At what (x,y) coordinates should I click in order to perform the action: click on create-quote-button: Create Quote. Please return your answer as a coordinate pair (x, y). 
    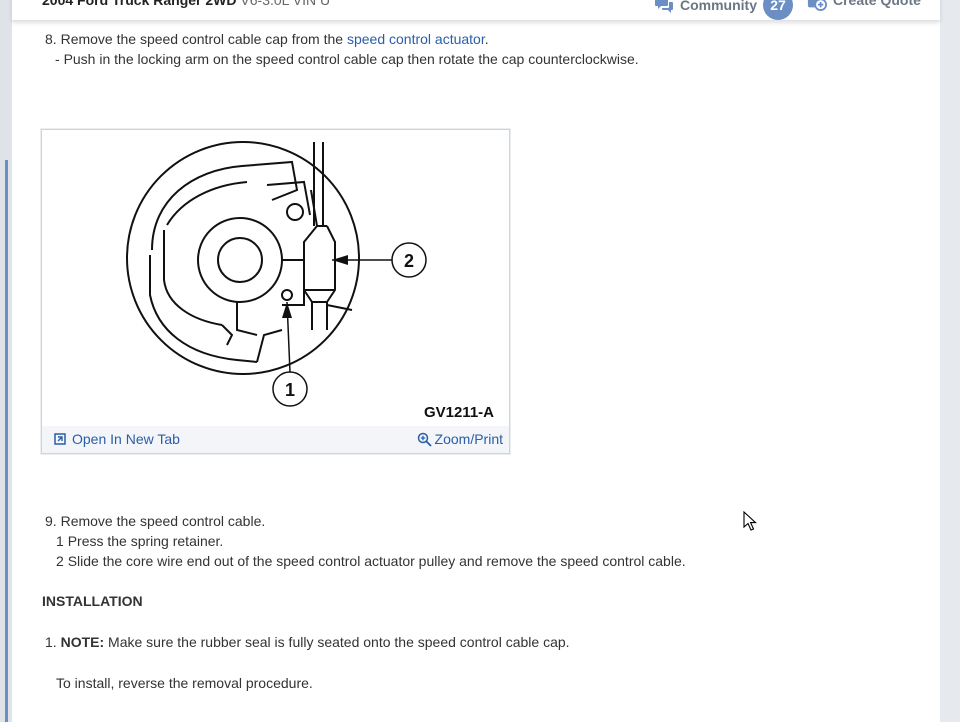
    Looking at the image, I should click on (864, 5).